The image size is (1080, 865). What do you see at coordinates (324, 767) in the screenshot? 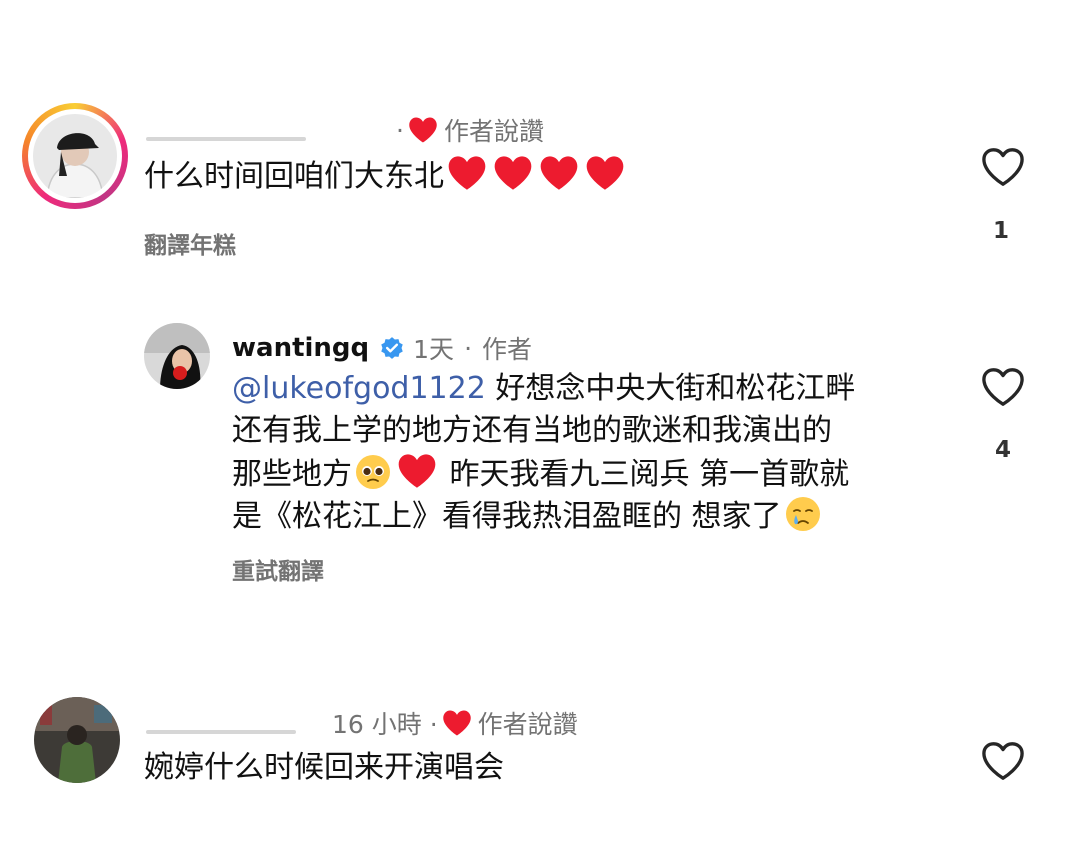
I see `comment-text: 婉婷什么时候回来开演唱会` at bounding box center [324, 767].